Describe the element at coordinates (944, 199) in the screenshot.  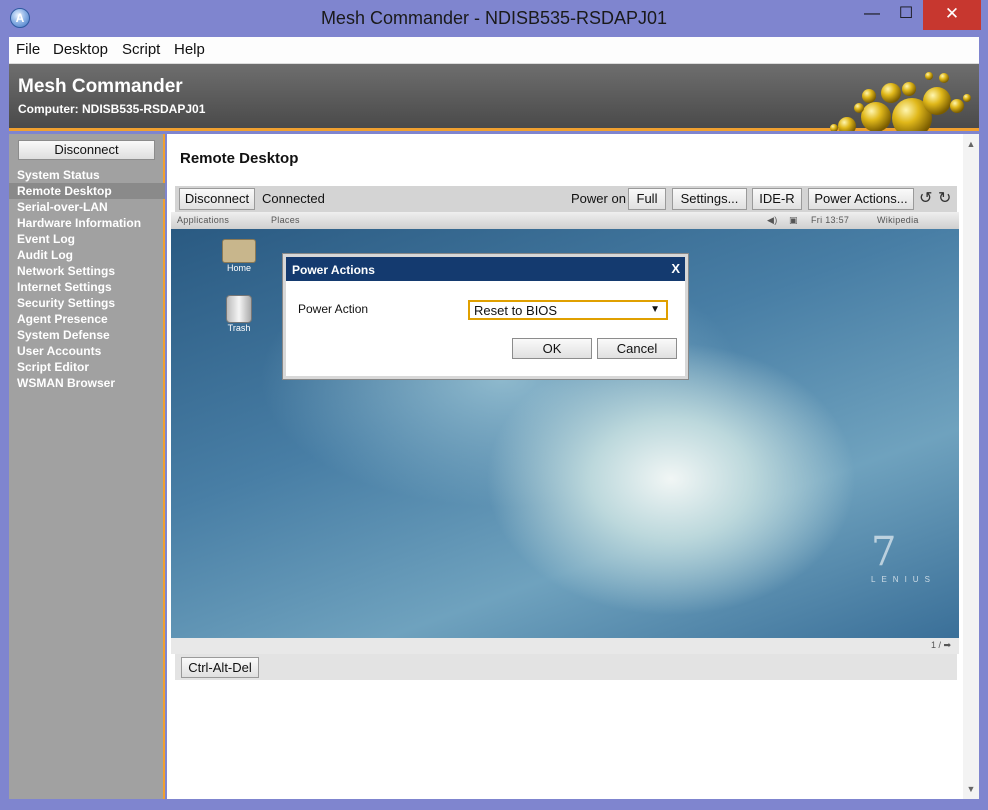
I see `rotate-right-icon: ↻` at that location.